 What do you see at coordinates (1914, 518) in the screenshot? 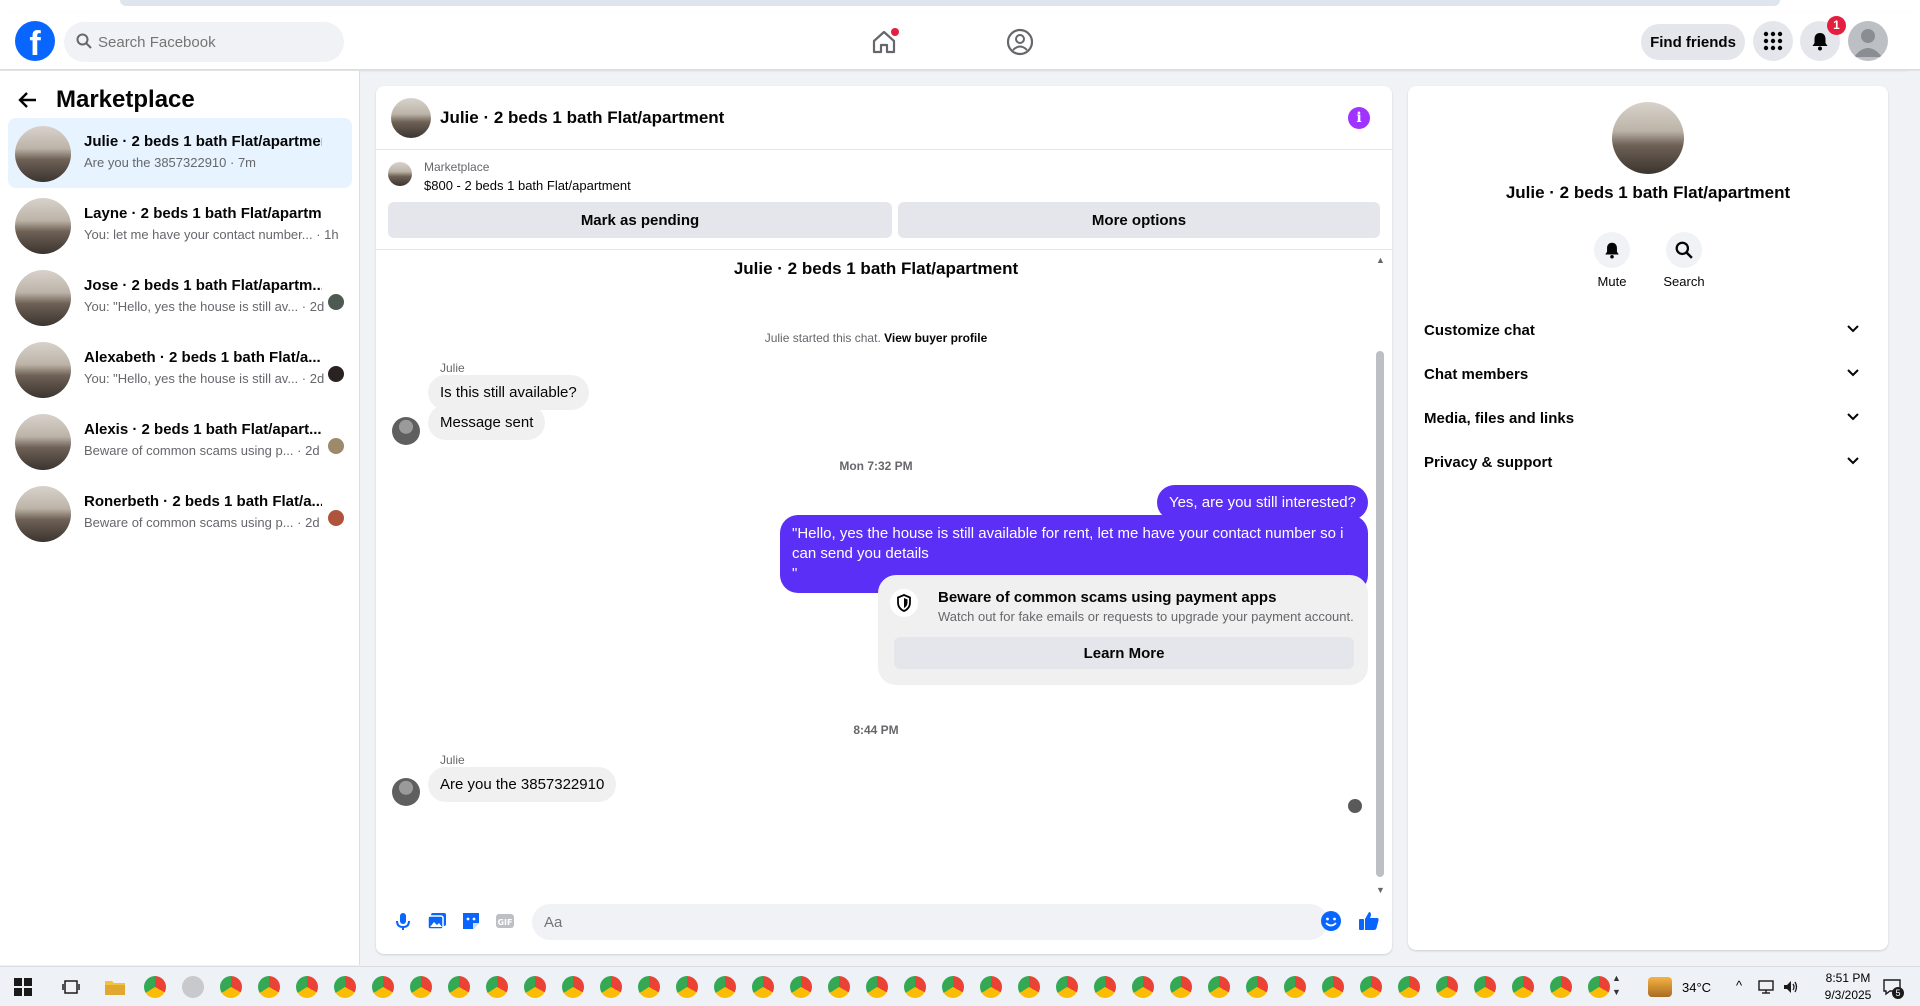
I see `page-scrollbar` at bounding box center [1914, 518].